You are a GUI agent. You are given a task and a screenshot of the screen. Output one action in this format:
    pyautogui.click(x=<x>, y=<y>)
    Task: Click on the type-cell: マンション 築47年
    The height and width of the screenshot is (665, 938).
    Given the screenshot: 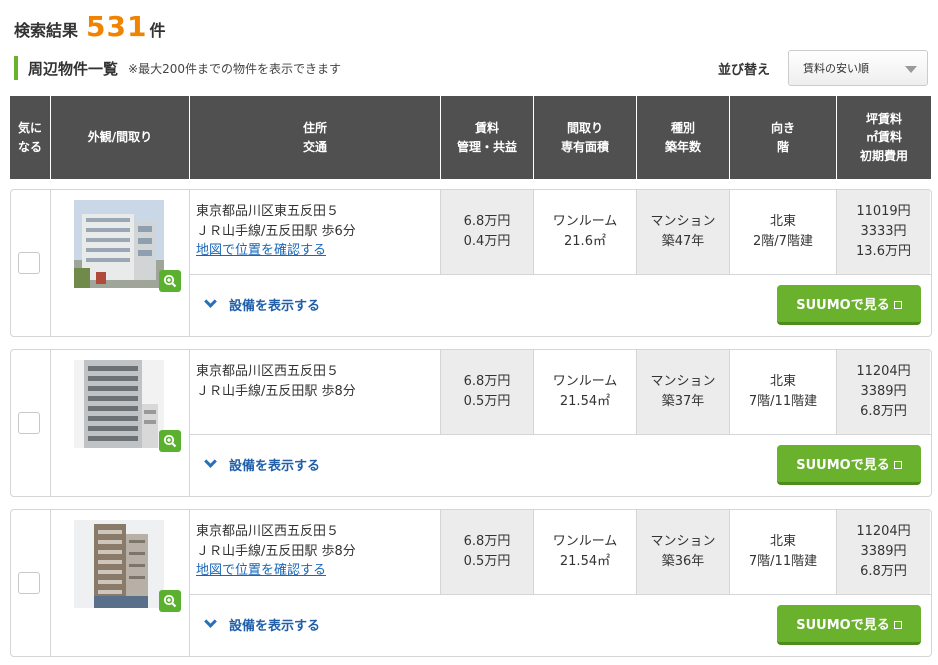 What is the action you would take?
    pyautogui.click(x=683, y=232)
    